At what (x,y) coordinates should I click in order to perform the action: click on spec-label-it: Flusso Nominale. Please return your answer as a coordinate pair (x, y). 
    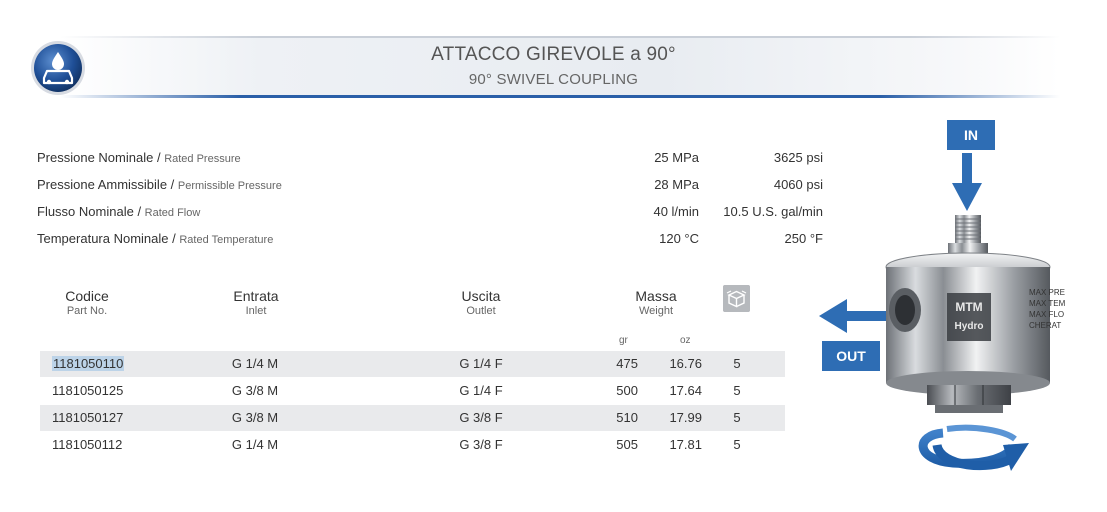
    Looking at the image, I should click on (85, 211).